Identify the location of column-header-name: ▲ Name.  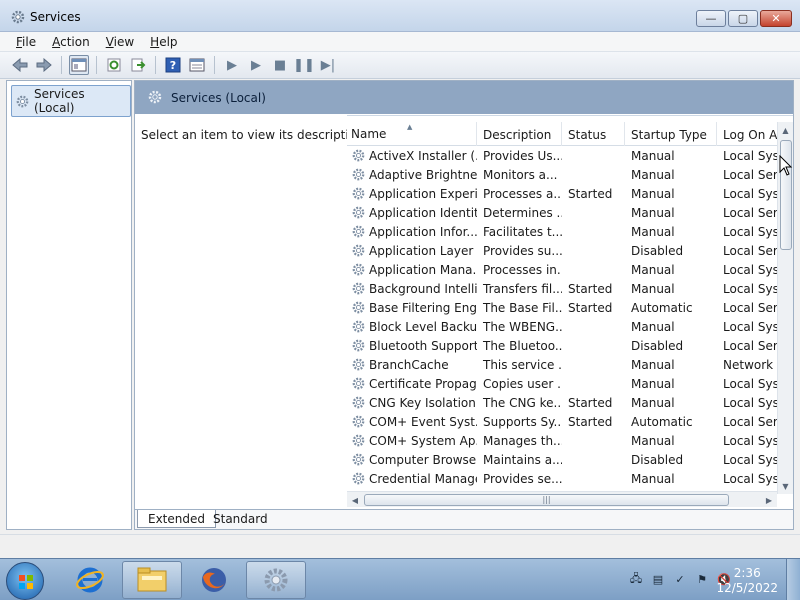
(412, 134).